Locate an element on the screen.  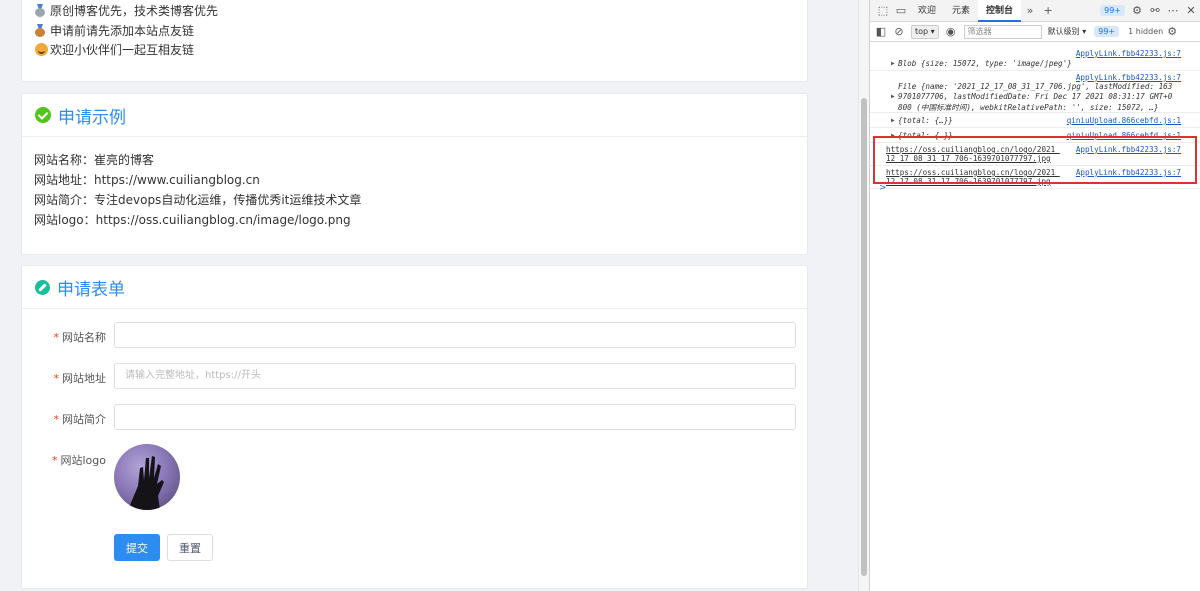
site-name-input is located at coordinates (455, 335).